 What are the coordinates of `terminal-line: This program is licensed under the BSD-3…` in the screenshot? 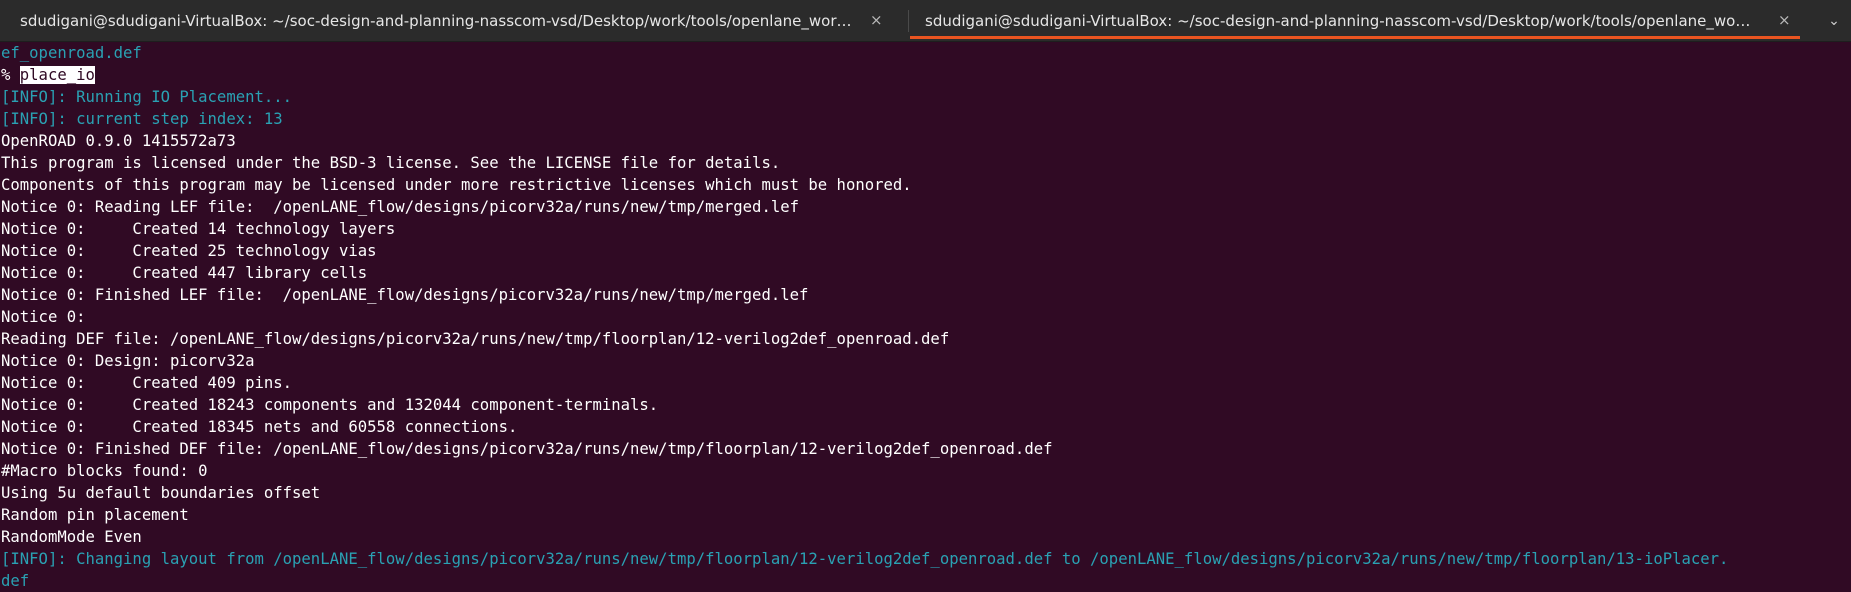 It's located at (391, 163).